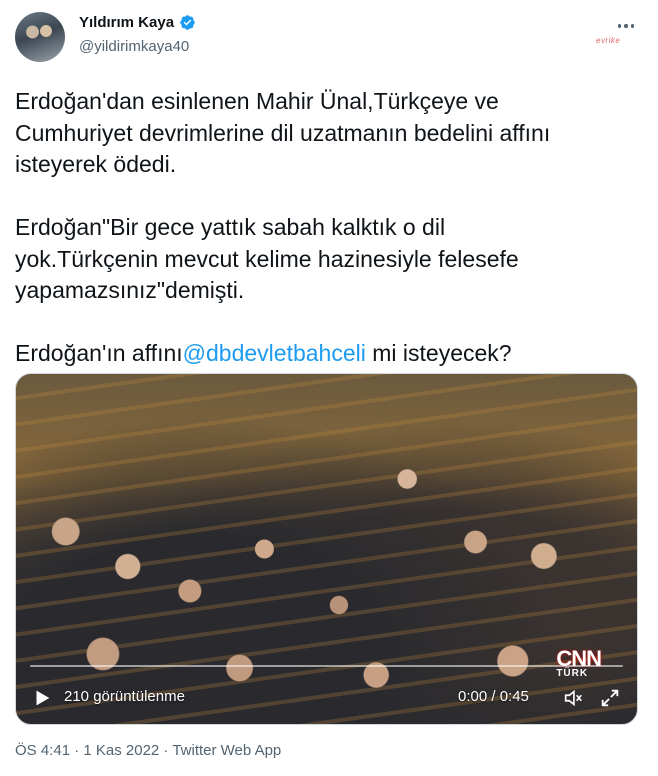 The image size is (658, 776). I want to click on tweet-line: isteyerek ödedi., so click(96, 164).